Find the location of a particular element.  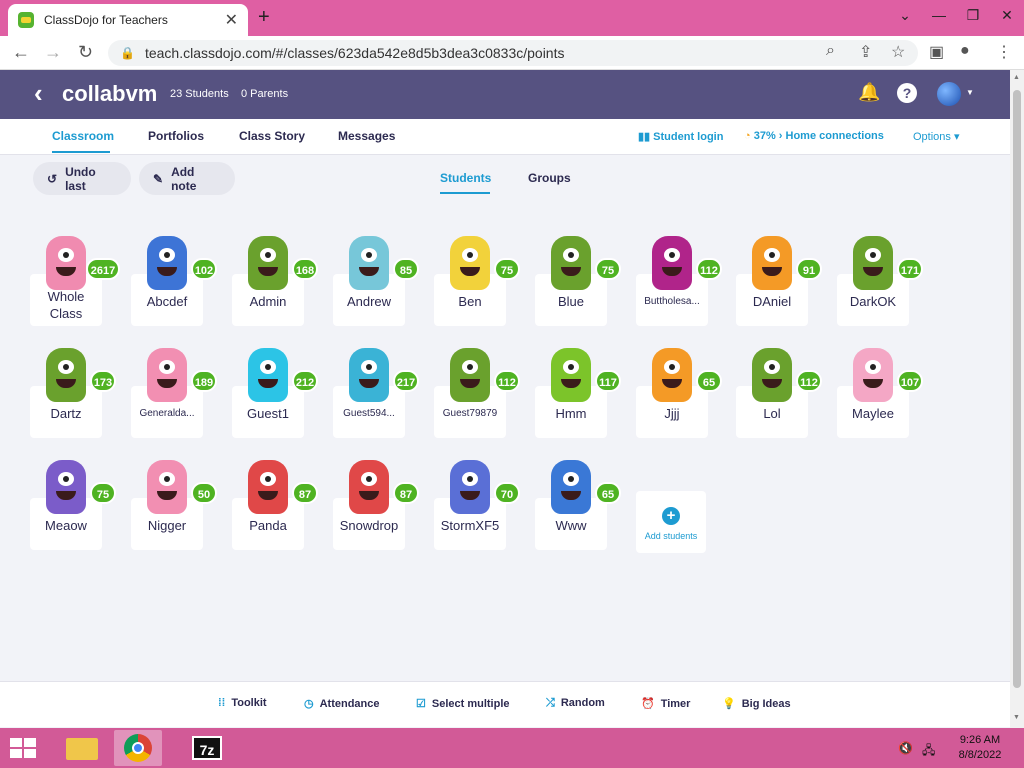

file-explorer-icon is located at coordinates (82, 748).